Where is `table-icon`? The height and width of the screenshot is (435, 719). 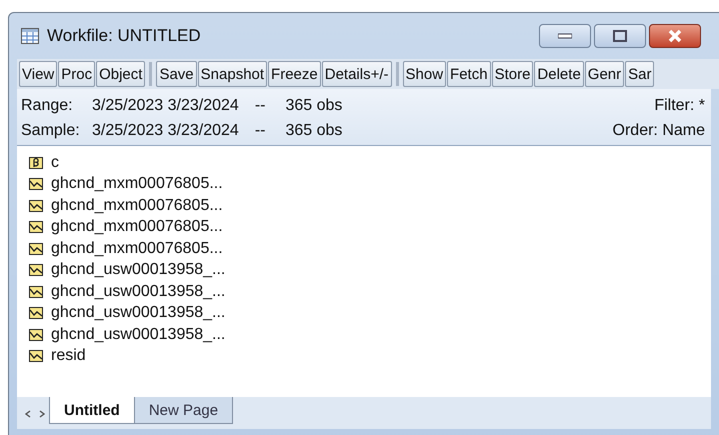
table-icon is located at coordinates (30, 36).